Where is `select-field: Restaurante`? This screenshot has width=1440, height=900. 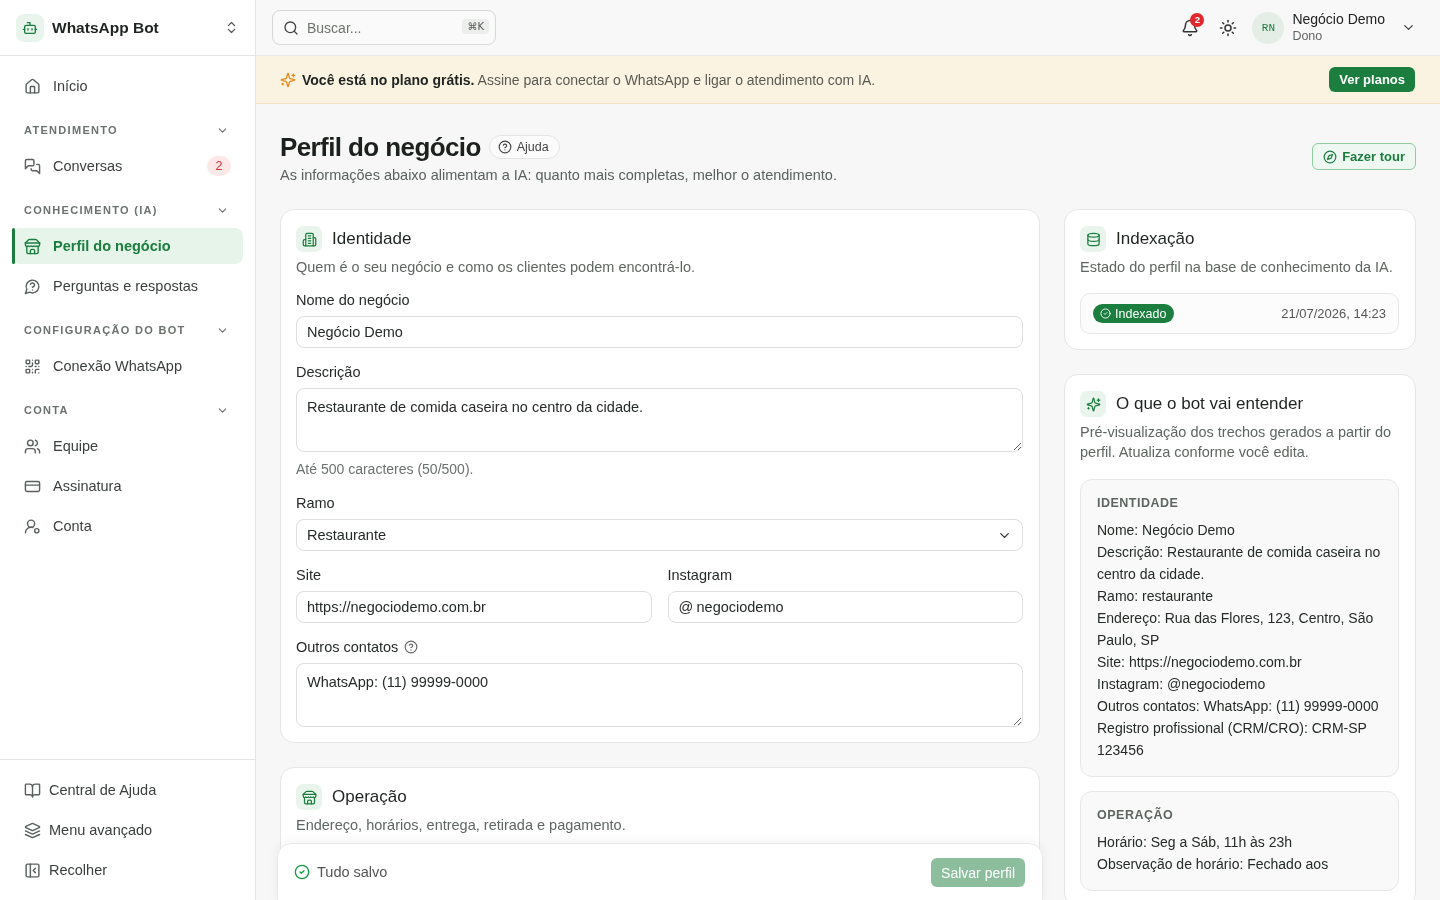 select-field: Restaurante is located at coordinates (659, 535).